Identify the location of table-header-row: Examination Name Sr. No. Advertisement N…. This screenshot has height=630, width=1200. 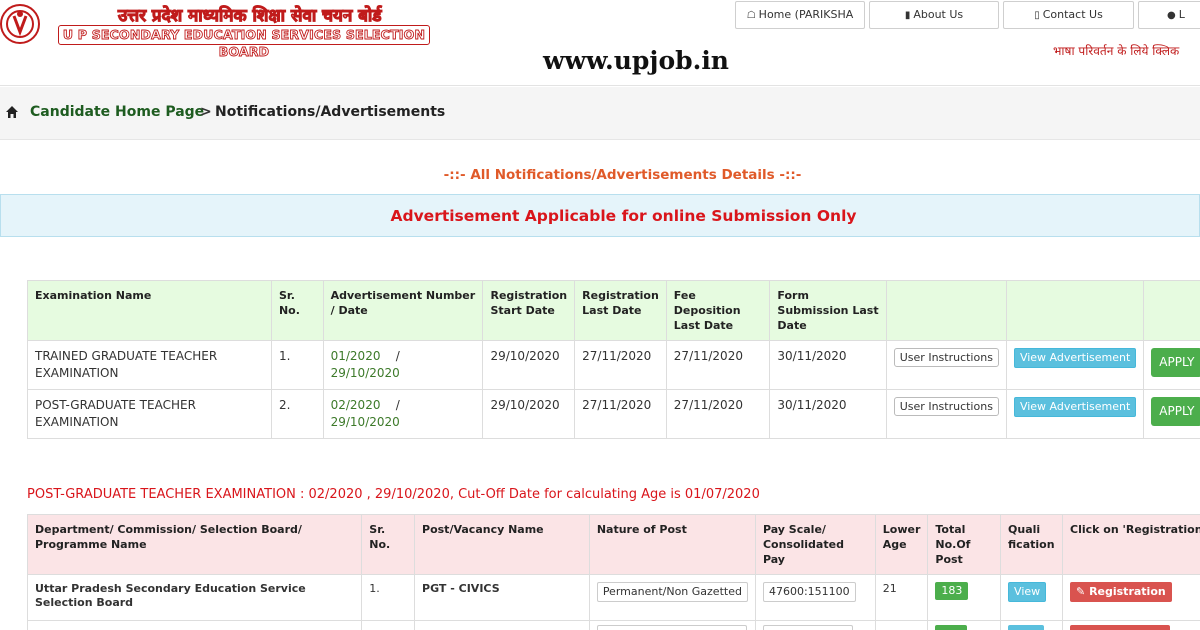
(613, 310).